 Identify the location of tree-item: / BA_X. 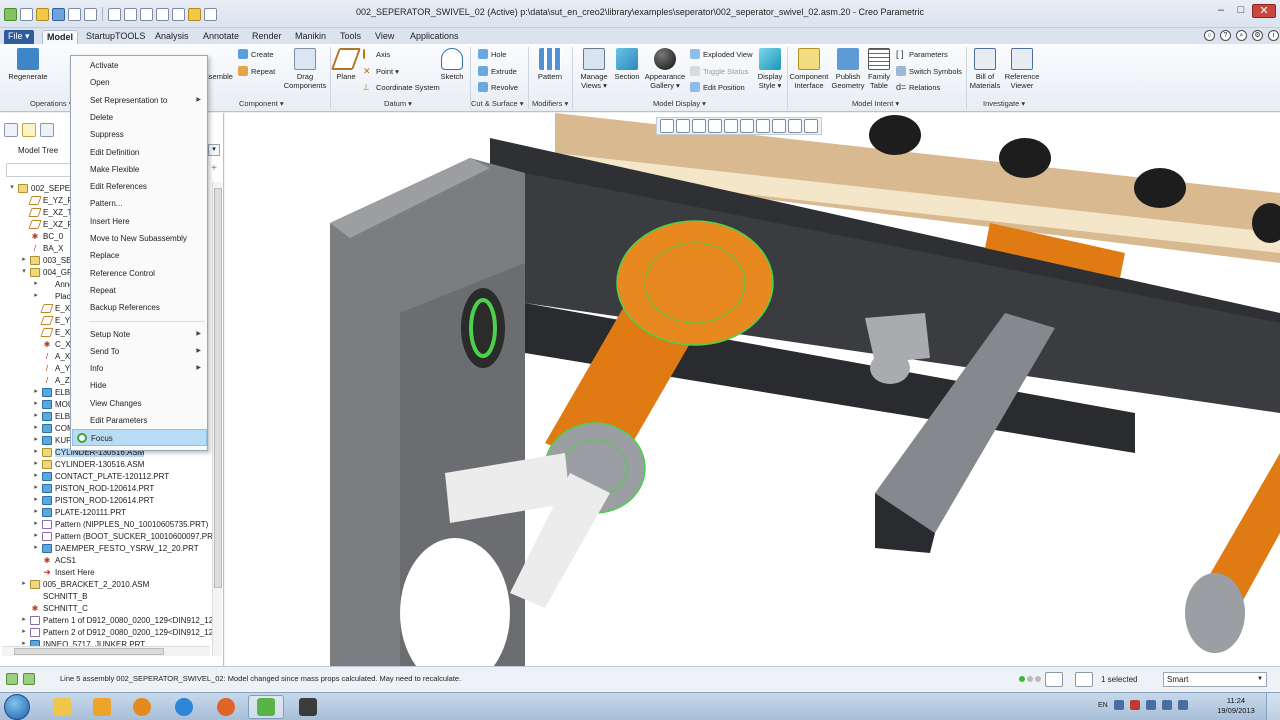
(42, 248).